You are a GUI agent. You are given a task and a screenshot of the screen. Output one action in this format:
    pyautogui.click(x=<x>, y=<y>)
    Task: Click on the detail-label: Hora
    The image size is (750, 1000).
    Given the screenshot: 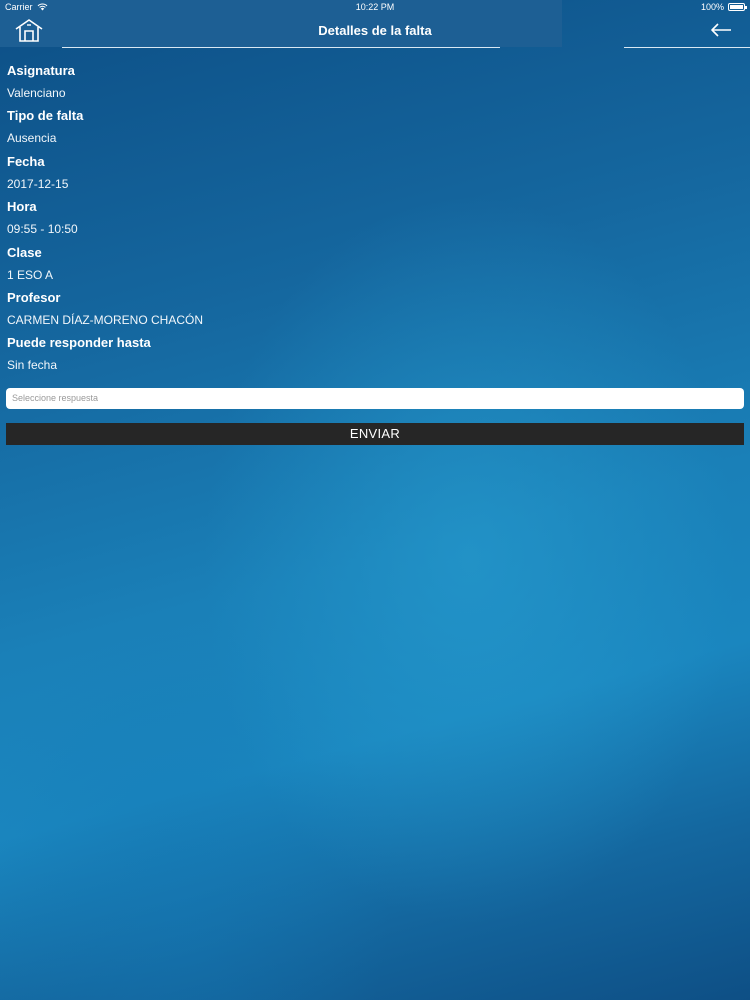 What is the action you would take?
    pyautogui.click(x=22, y=207)
    